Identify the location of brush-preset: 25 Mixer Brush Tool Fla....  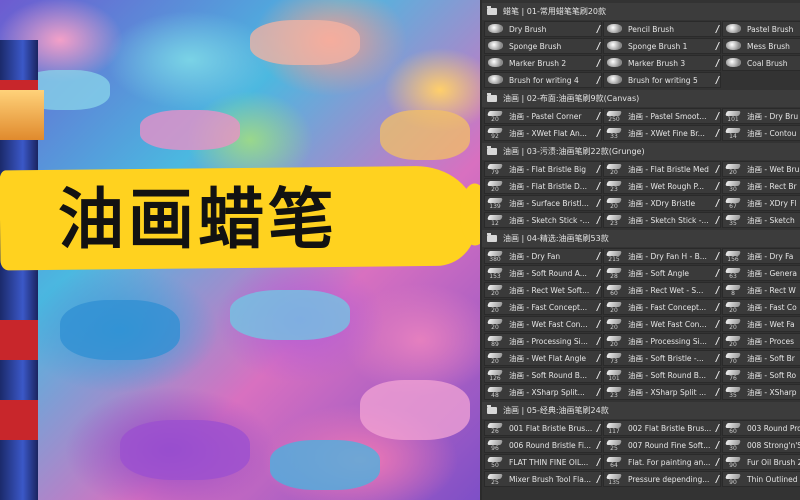
(543, 479).